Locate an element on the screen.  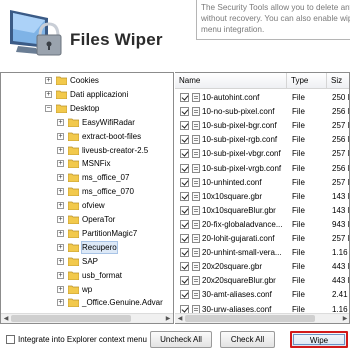
tree-item: + usb_format is located at coordinates (87, 275).